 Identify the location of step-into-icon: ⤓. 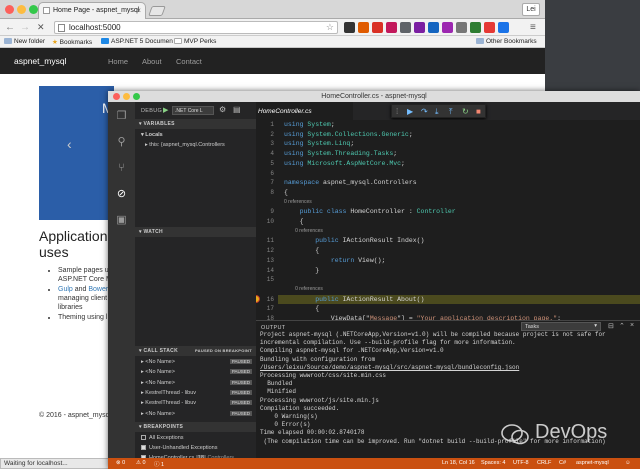
(437, 111).